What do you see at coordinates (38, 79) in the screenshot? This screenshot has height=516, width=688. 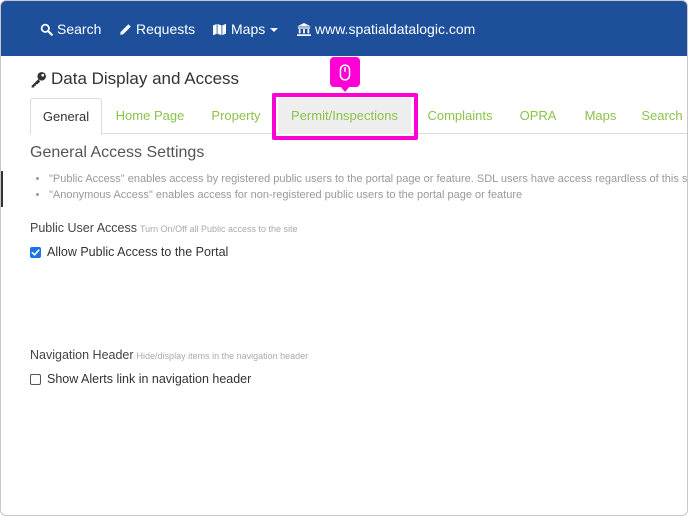 I see `key-icon` at bounding box center [38, 79].